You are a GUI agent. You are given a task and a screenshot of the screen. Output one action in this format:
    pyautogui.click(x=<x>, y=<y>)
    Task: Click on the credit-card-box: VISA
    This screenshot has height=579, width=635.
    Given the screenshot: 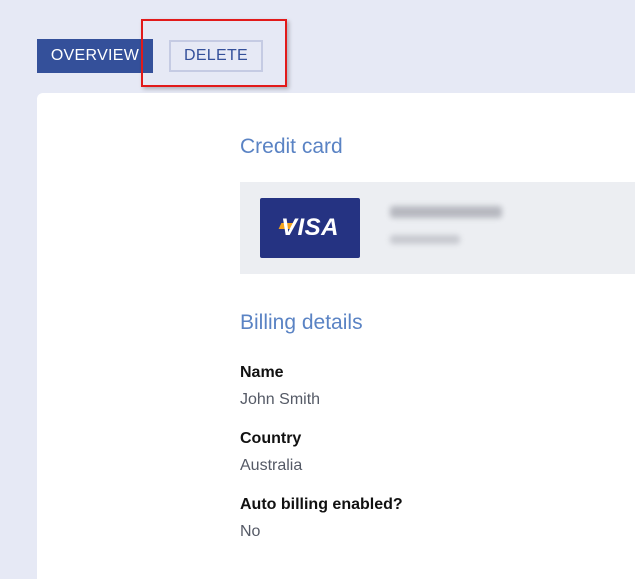 What is the action you would take?
    pyautogui.click(x=437, y=228)
    